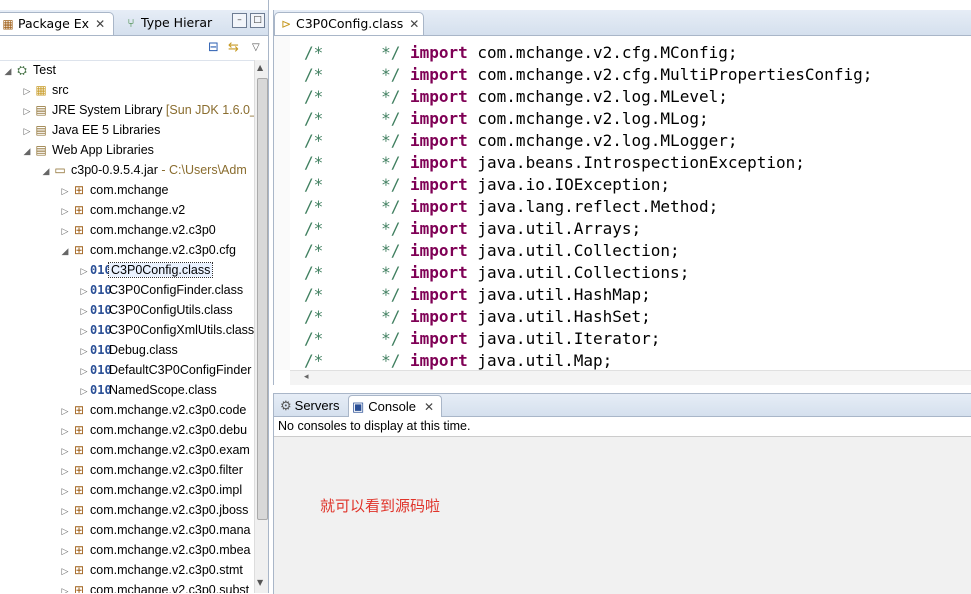 Image resolution: width=971 pixels, height=594 pixels. What do you see at coordinates (155, 550) in the screenshot?
I see `tree-item: ▷ ⊞ com.mchange.v2.c3p0.mbea` at bounding box center [155, 550].